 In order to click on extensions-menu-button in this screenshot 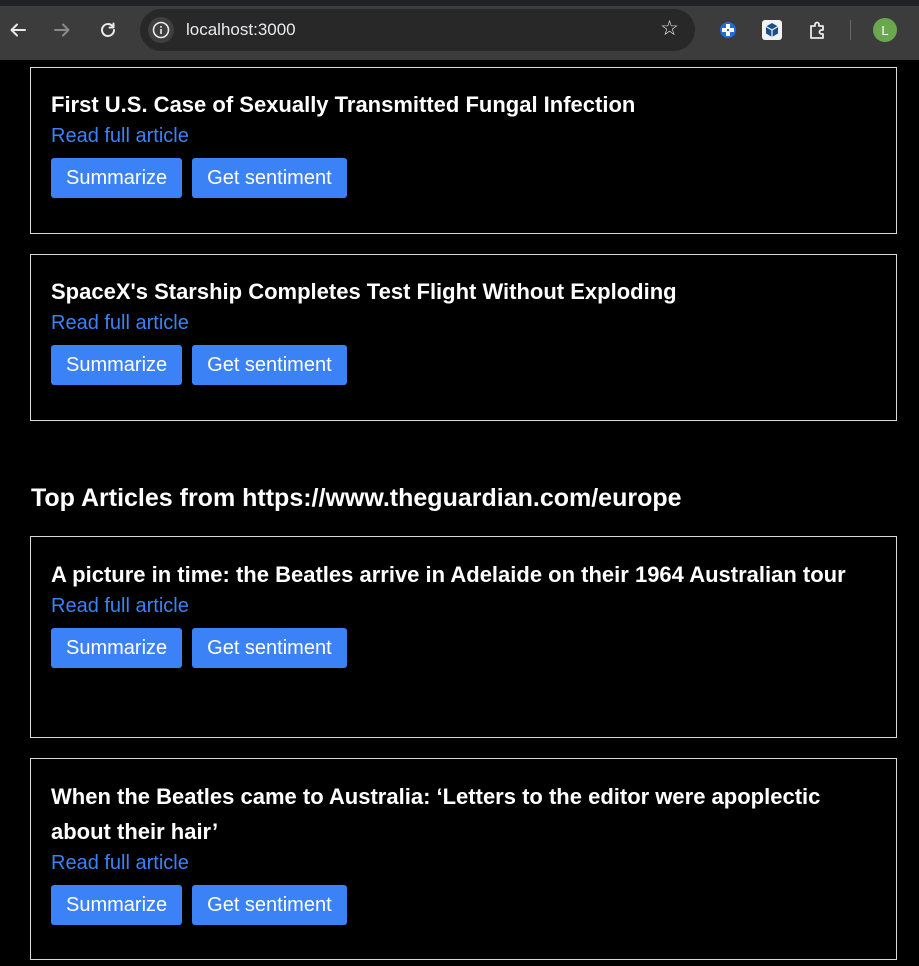, I will do `click(818, 30)`.